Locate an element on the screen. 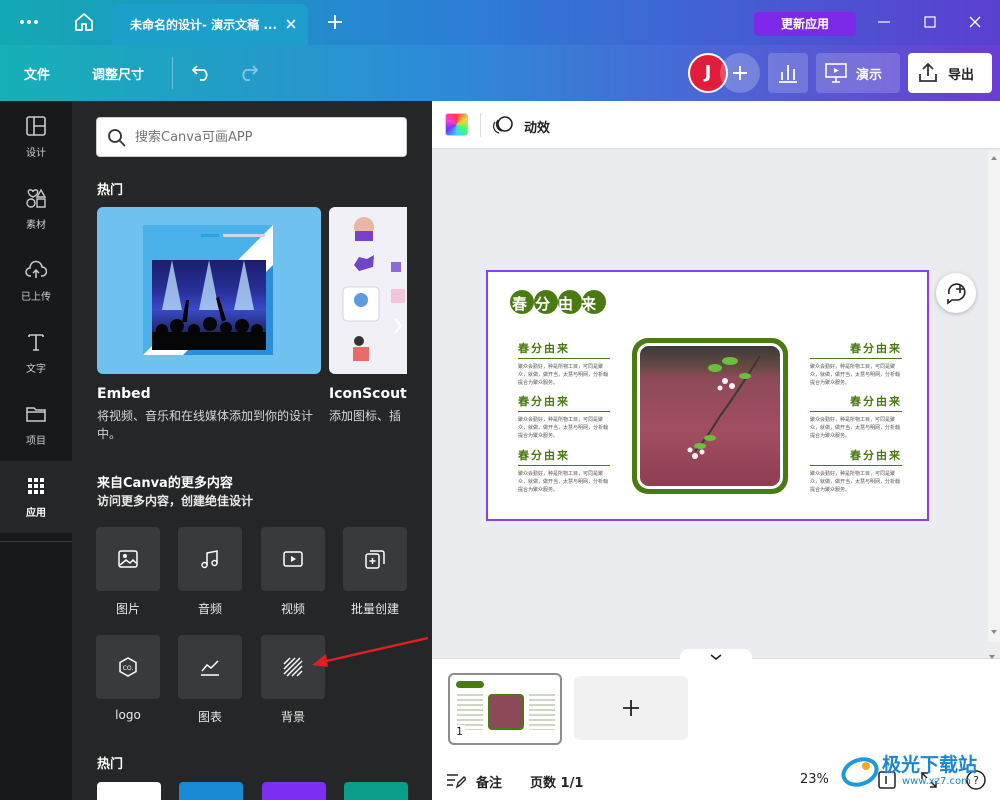 This screenshot has height=800, width=1000. folder-icon is located at coordinates (36, 414).